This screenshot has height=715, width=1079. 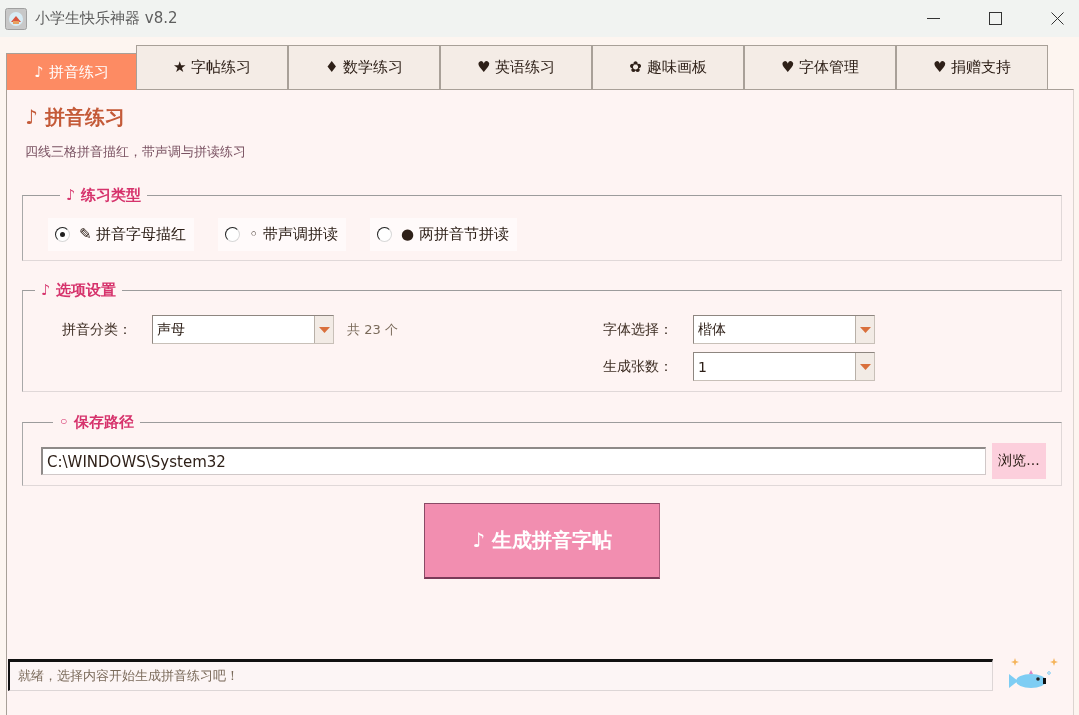 I want to click on tab: ♦ 数学练习, so click(x=364, y=67).